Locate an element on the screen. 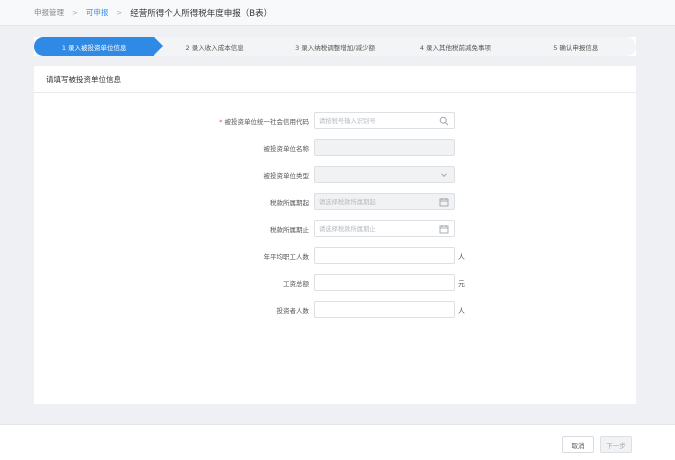  period-start-placeholder: 请选择税款所属期起 is located at coordinates (347, 202).